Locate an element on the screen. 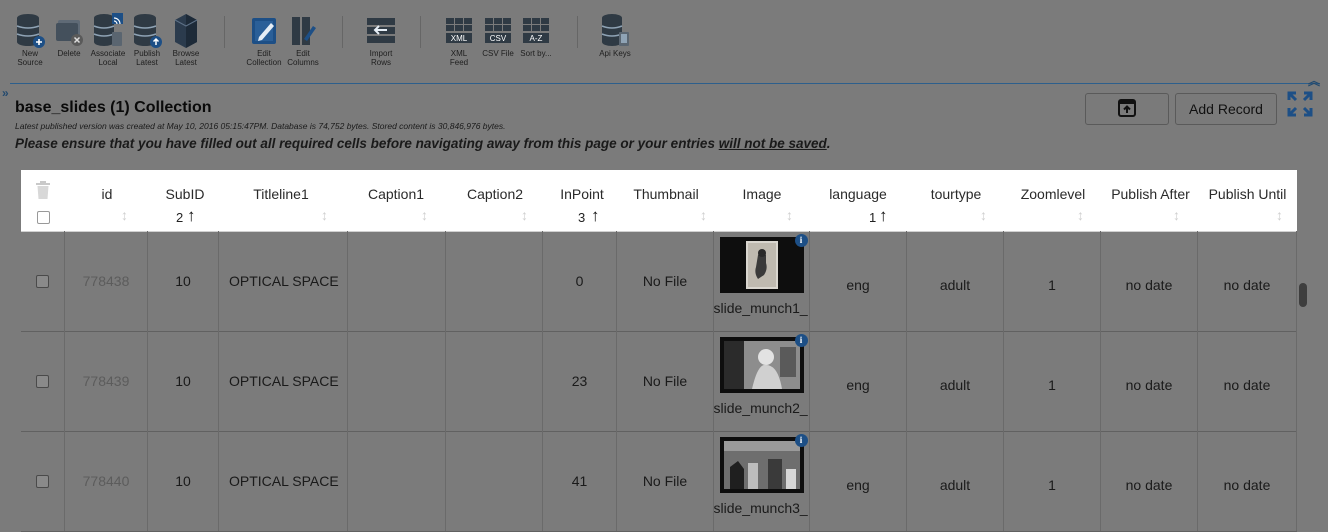  column-header-subid: SubID 2 ↑ is located at coordinates (185, 200).